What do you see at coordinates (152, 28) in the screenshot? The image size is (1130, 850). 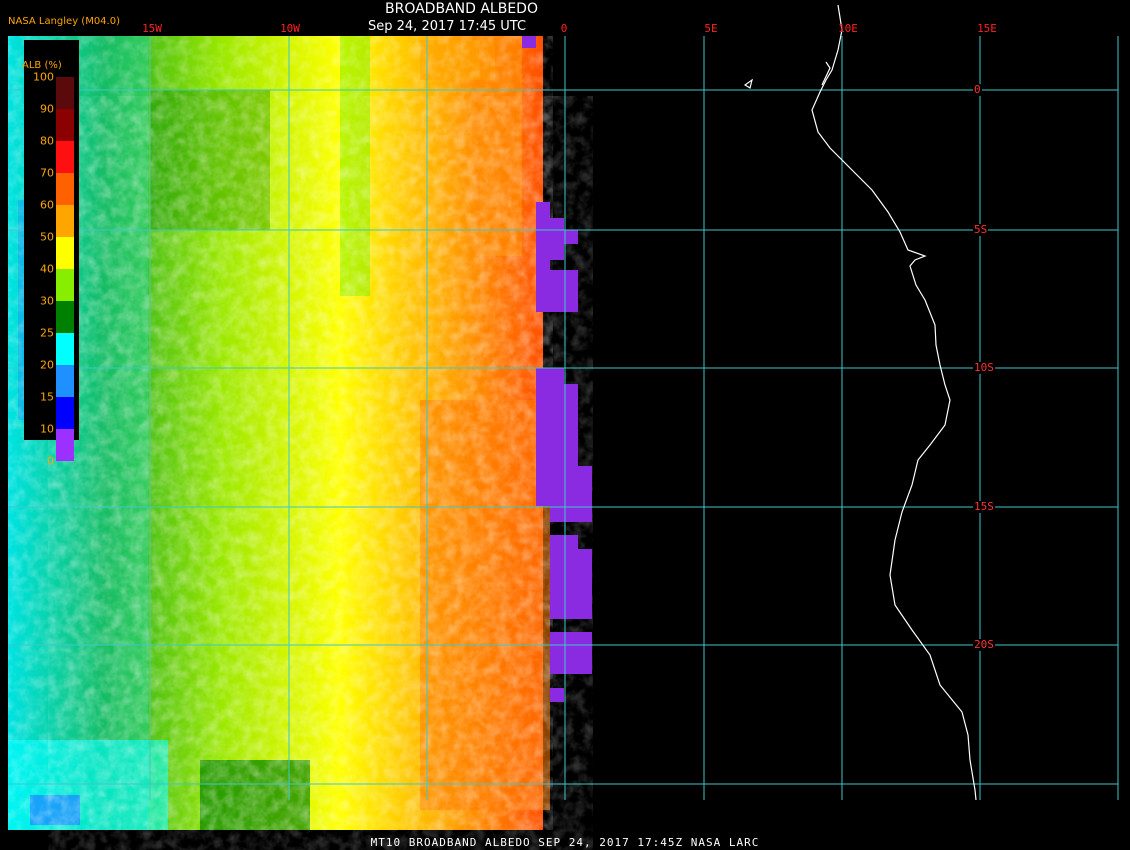 I see `lon-label-15w: 15W` at bounding box center [152, 28].